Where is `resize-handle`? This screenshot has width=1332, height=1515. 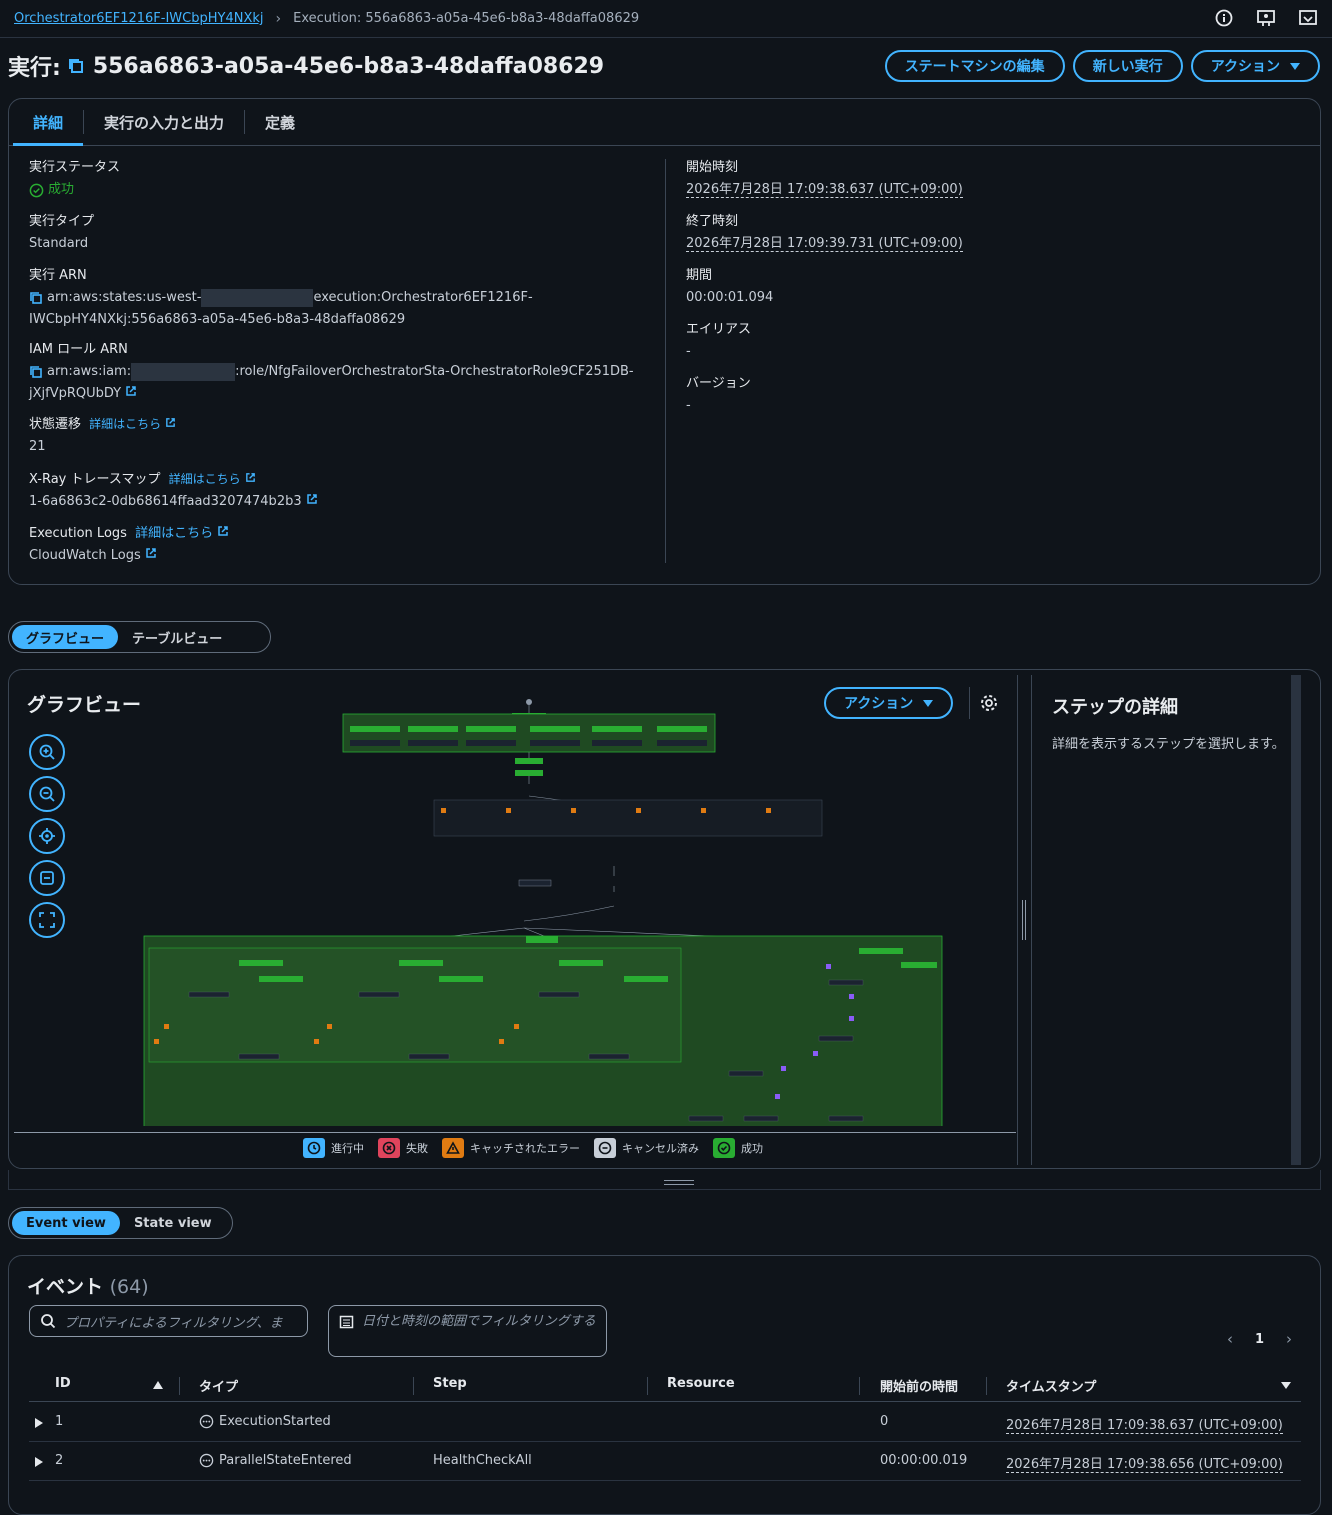
resize-handle is located at coordinates (679, 1182).